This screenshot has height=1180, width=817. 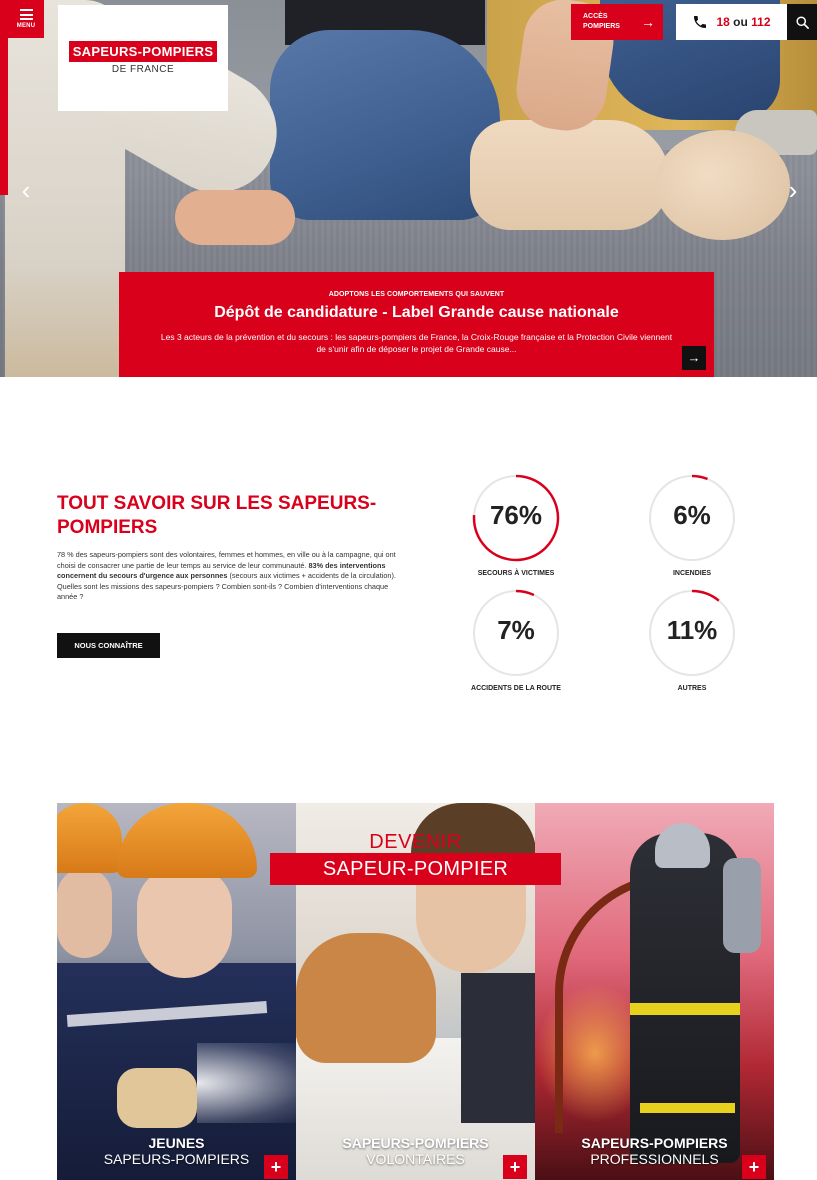 What do you see at coordinates (498, 1048) in the screenshot?
I see `spv-uniform` at bounding box center [498, 1048].